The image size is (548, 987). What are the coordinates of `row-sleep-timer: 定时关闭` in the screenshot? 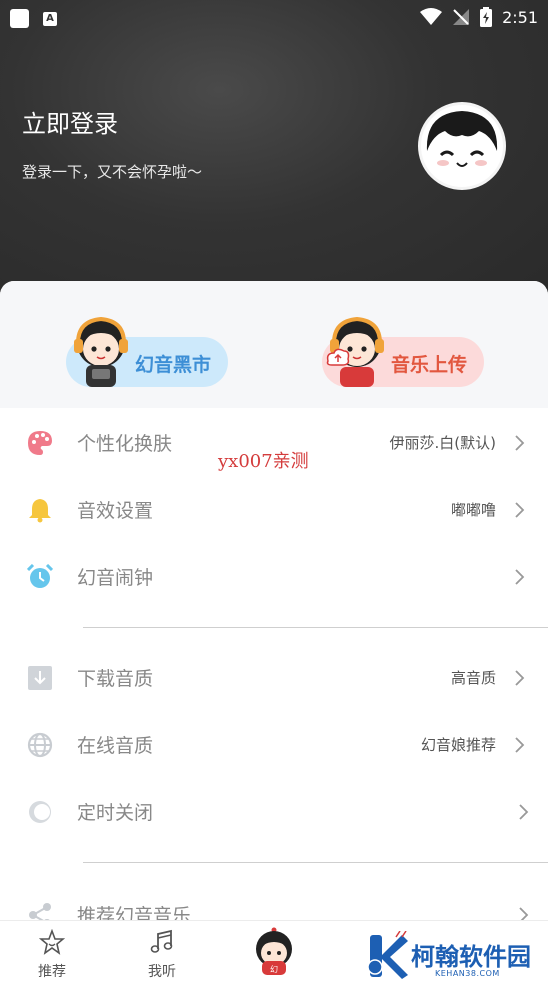 It's located at (274, 811).